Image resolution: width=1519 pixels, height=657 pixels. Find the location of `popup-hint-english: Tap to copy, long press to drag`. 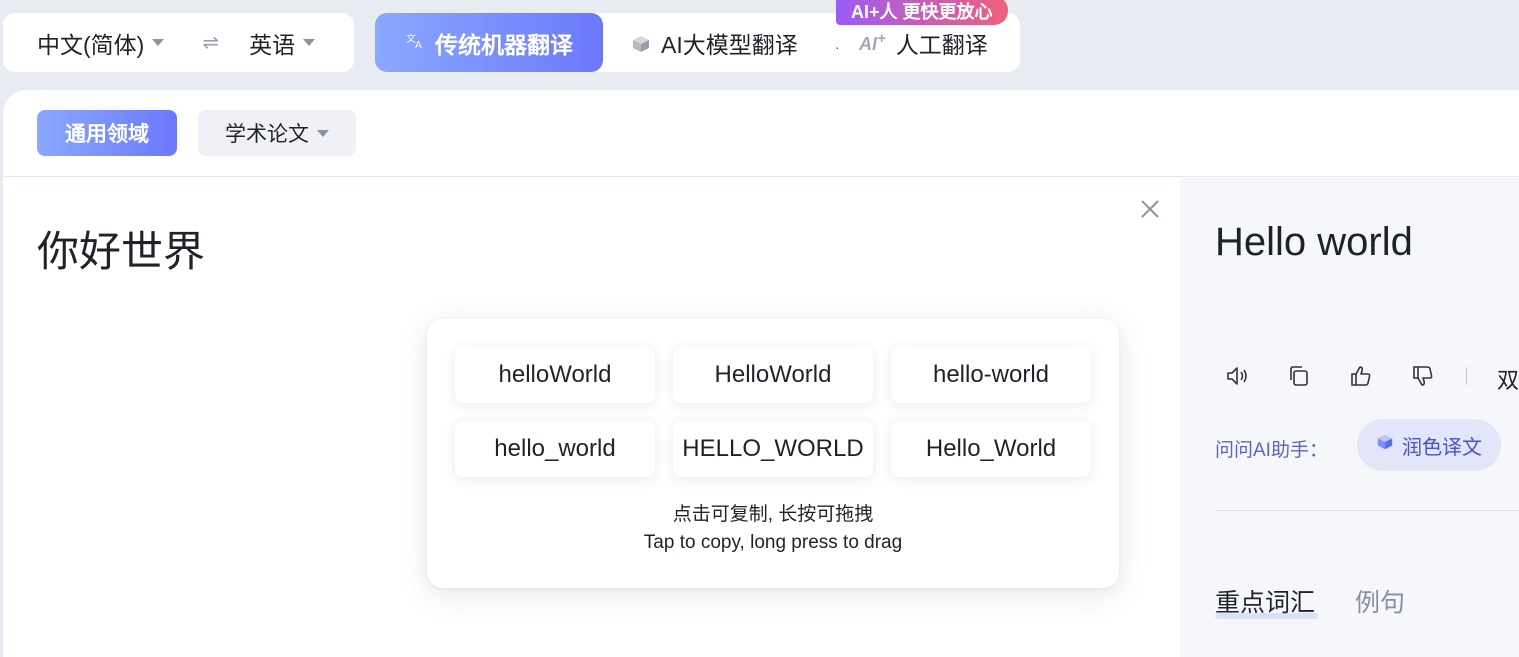

popup-hint-english: Tap to copy, long press to drag is located at coordinates (773, 542).